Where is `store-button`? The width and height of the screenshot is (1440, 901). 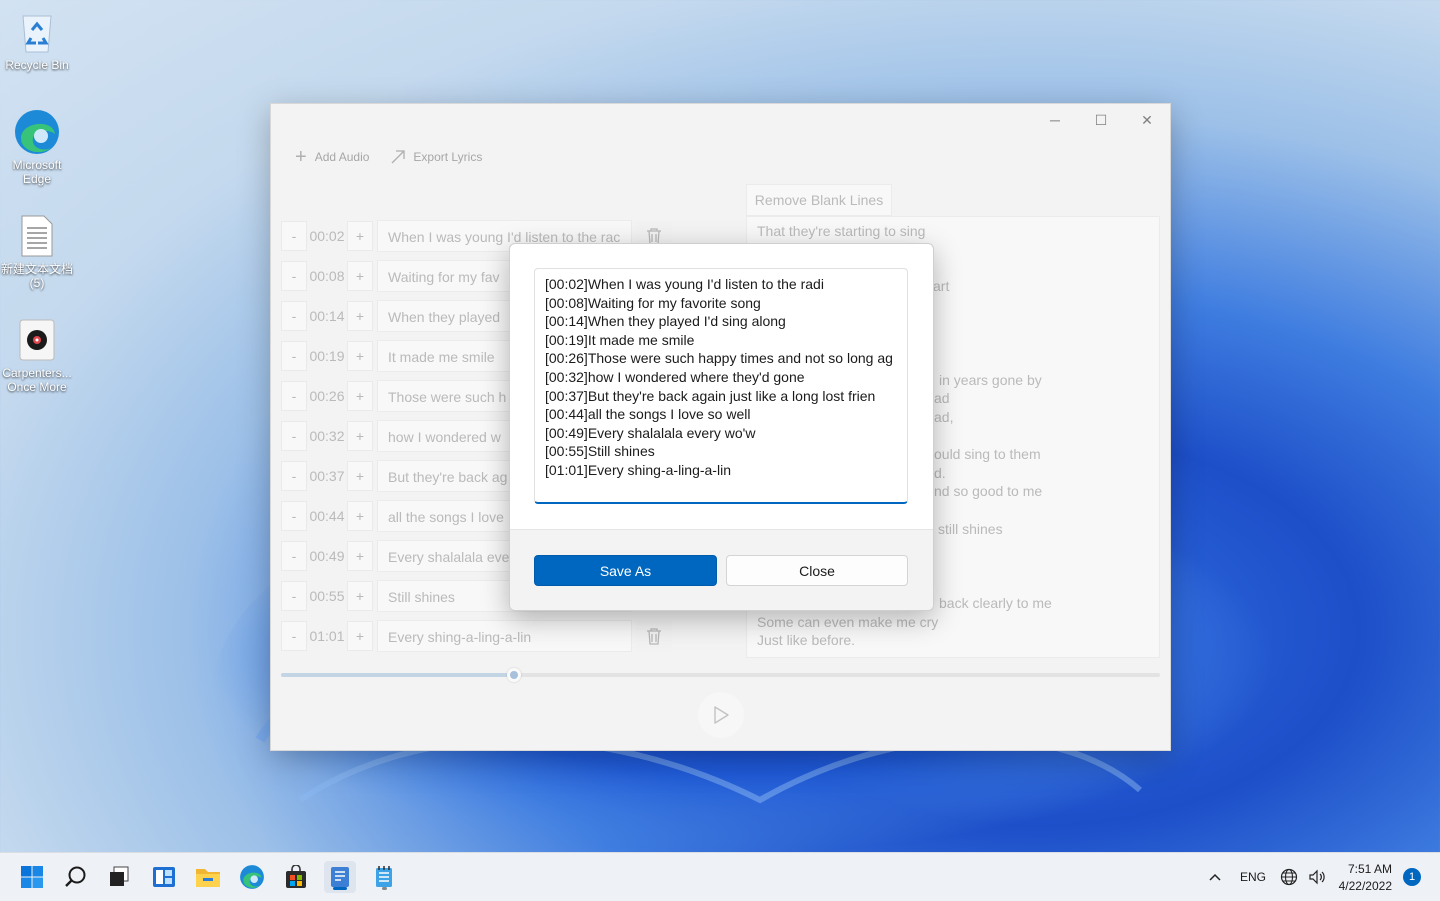
store-button is located at coordinates (296, 877).